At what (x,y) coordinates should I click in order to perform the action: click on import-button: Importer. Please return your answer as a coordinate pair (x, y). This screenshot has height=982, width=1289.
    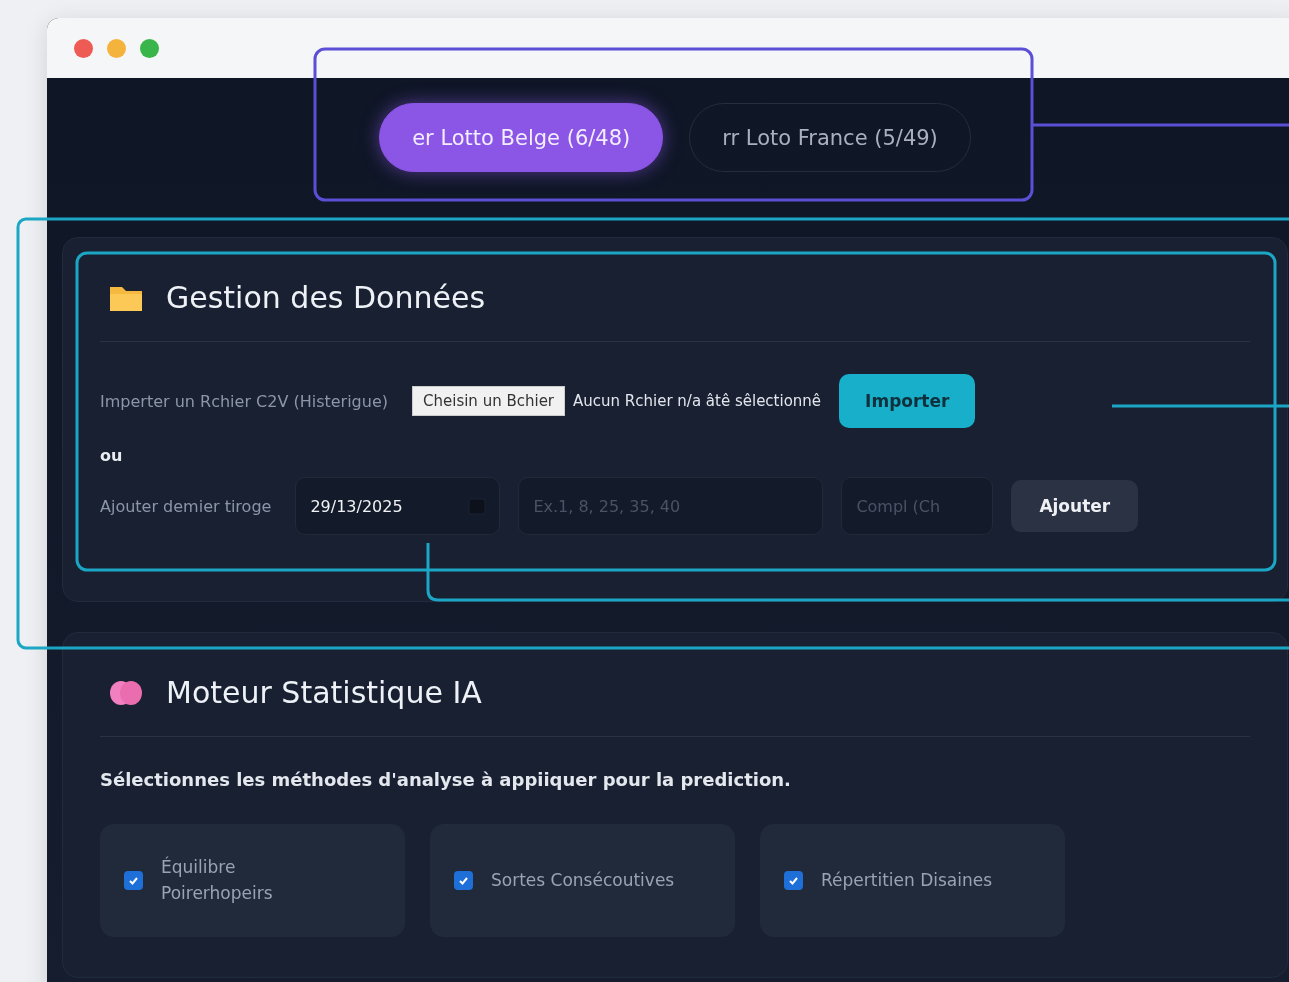
    Looking at the image, I should click on (907, 401).